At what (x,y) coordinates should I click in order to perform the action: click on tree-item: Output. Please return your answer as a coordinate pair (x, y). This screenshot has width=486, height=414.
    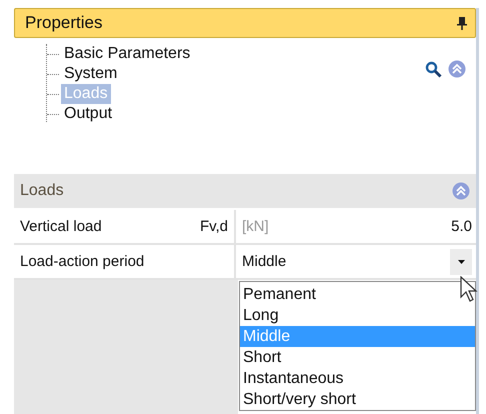
    Looking at the image, I should click on (88, 114).